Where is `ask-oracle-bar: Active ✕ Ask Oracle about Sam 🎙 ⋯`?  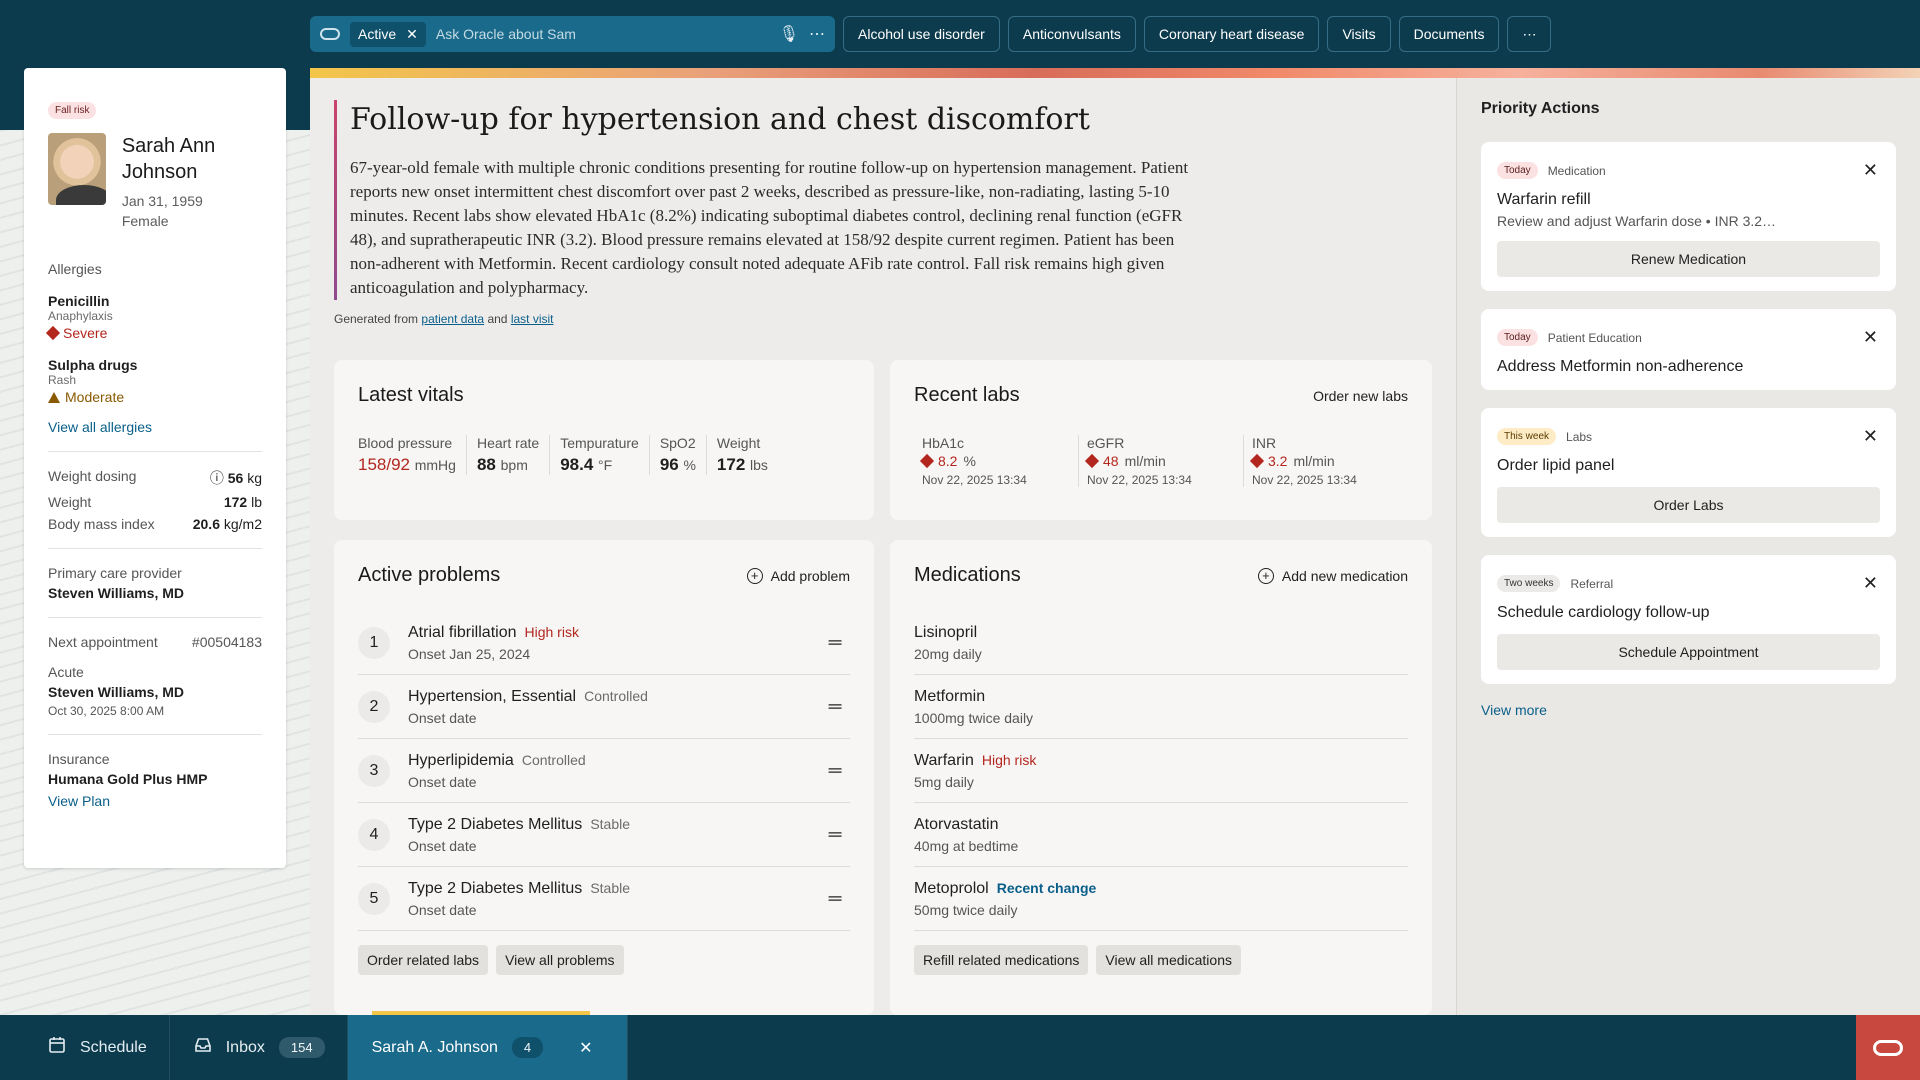
ask-oracle-bar: Active ✕ Ask Oracle about Sam 🎙 ⋯ is located at coordinates (572, 34).